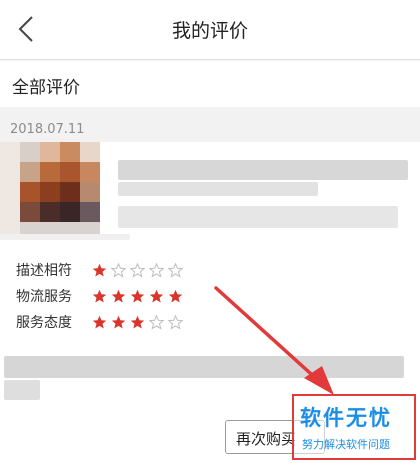 This screenshot has height=463, width=420. I want to click on rating-label: 服务态度, so click(44, 323).